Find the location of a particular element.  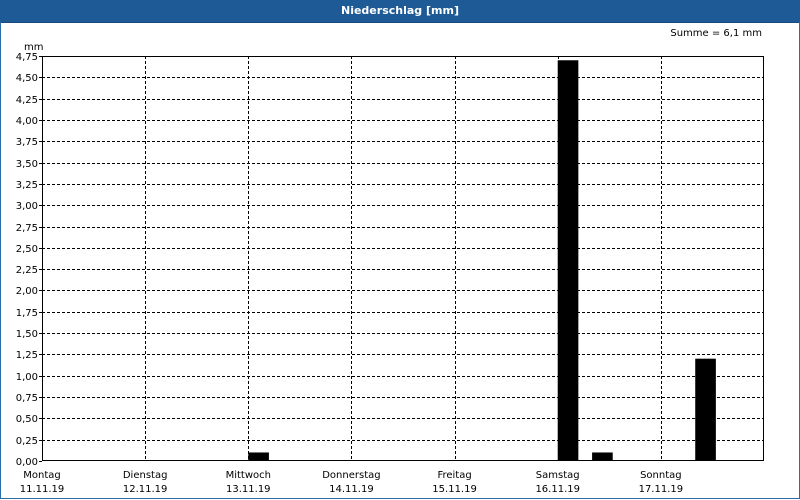

x-day-label: Donnerstag is located at coordinates (351, 475).